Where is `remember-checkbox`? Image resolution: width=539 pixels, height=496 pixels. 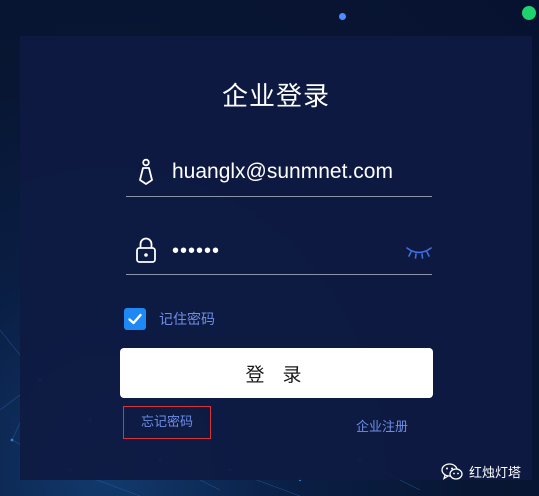 remember-checkbox is located at coordinates (135, 319).